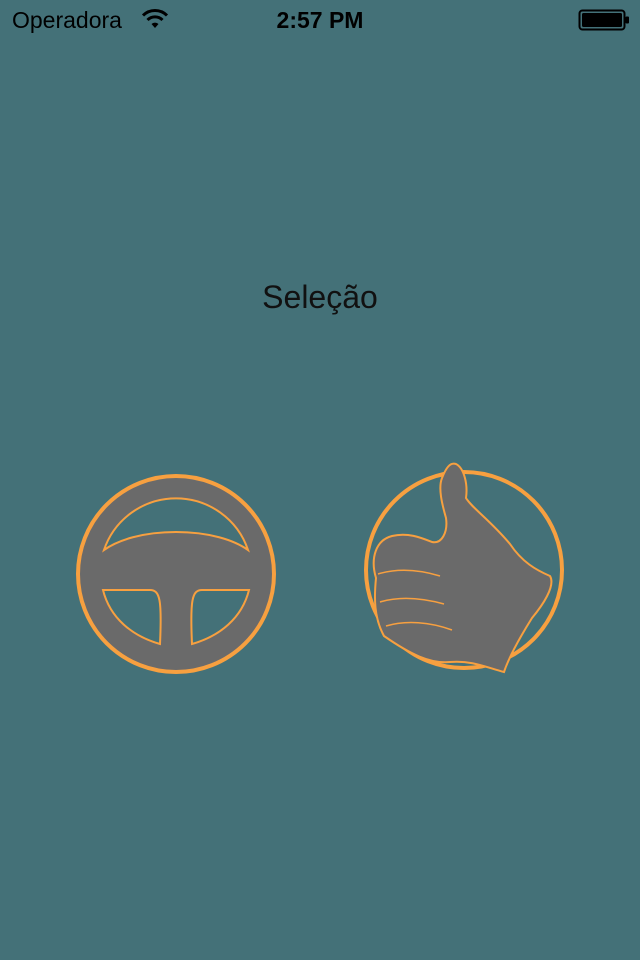  Describe the element at coordinates (320, 297) in the screenshot. I see `page-title: Seleção` at that location.